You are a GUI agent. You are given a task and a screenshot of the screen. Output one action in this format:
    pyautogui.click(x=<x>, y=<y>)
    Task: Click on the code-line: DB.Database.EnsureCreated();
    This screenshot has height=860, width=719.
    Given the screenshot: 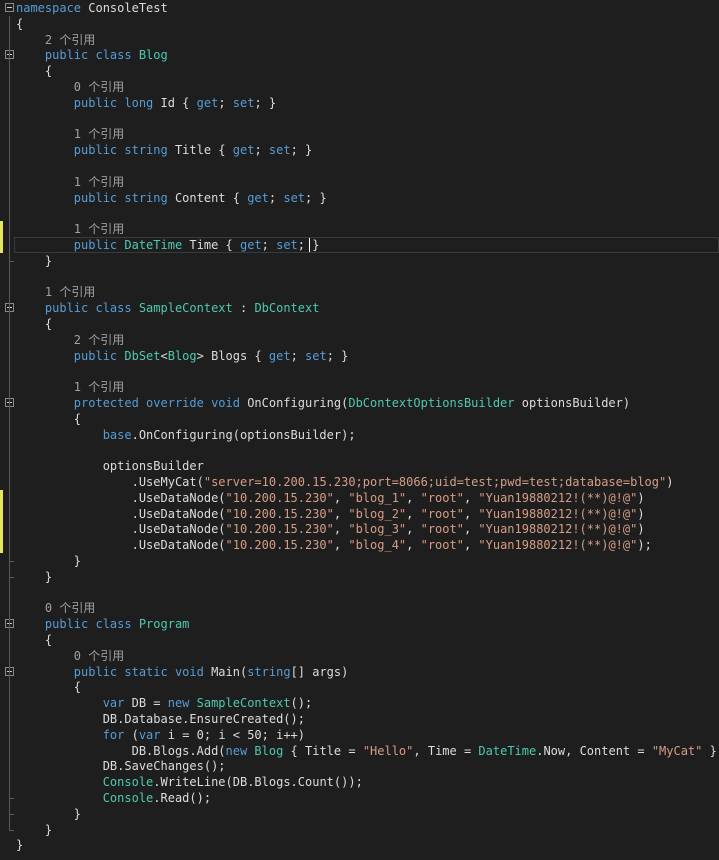 What is the action you would take?
    pyautogui.click(x=359, y=719)
    